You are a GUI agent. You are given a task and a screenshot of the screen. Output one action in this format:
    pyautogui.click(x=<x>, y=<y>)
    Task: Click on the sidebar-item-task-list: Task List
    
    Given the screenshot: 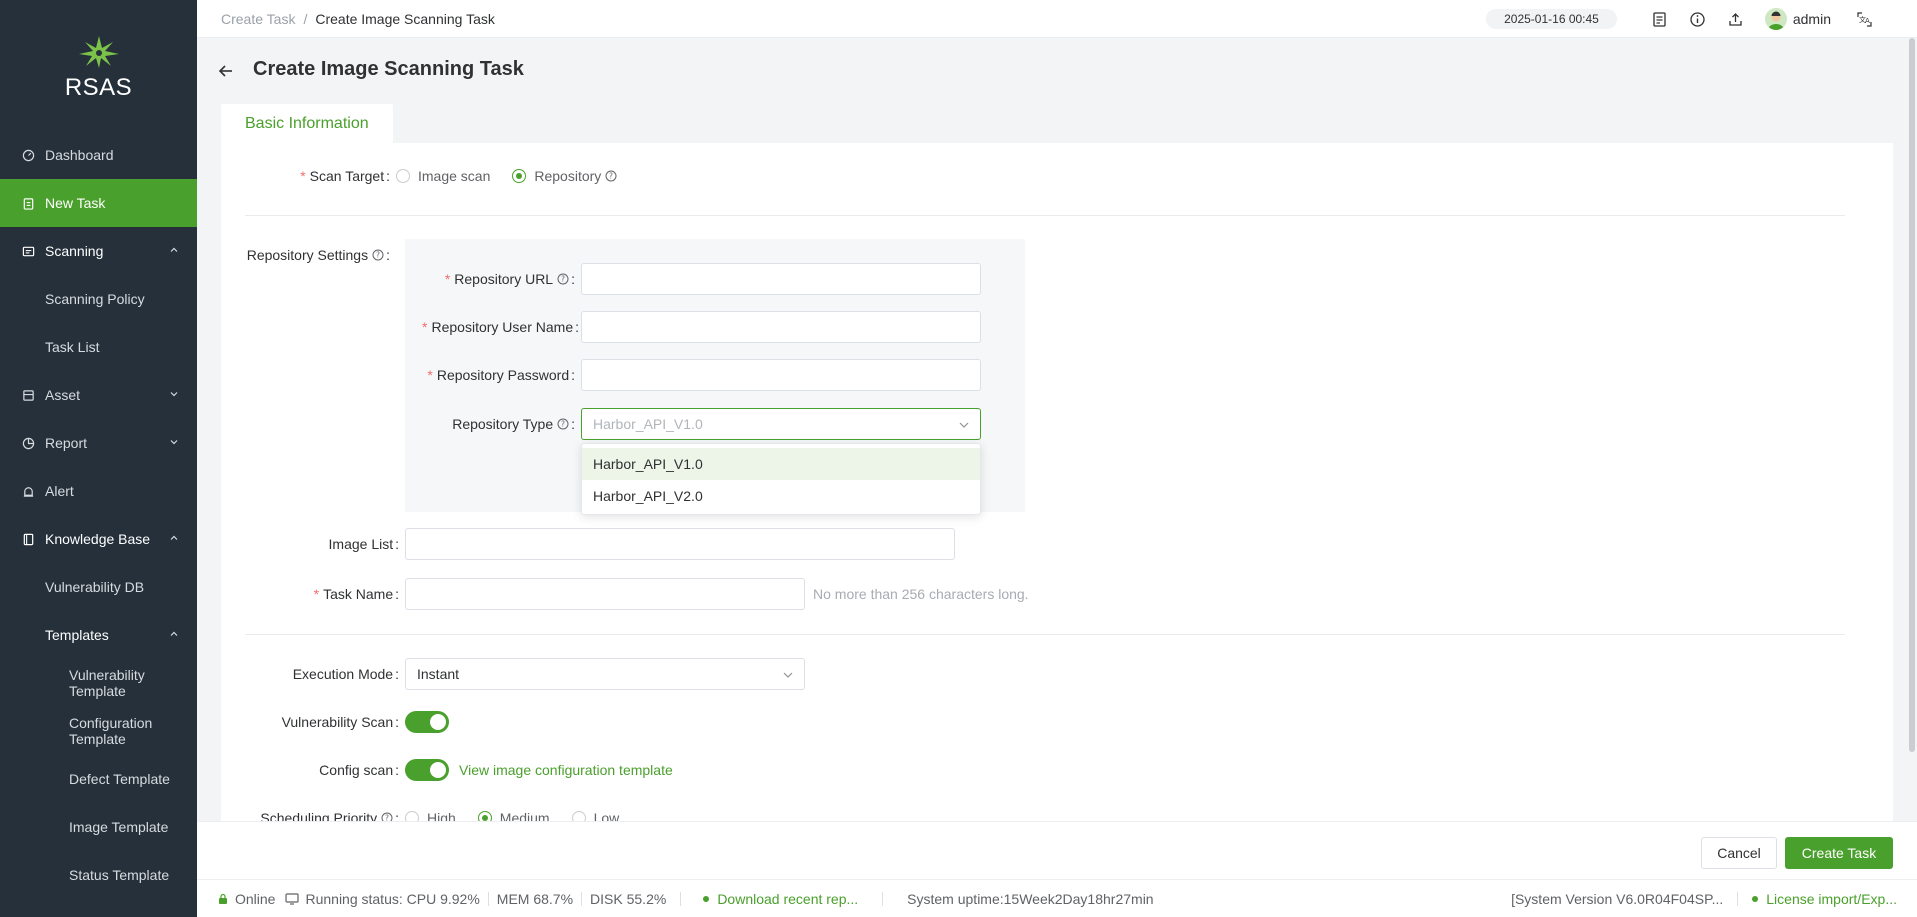 What is the action you would take?
    pyautogui.click(x=98, y=347)
    